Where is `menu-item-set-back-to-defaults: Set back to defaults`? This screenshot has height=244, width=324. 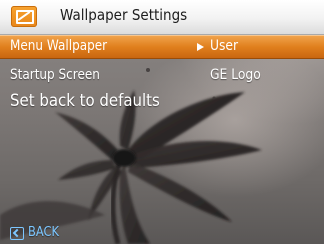
menu-item-set-back-to-defaults: Set back to defaults is located at coordinates (162, 101).